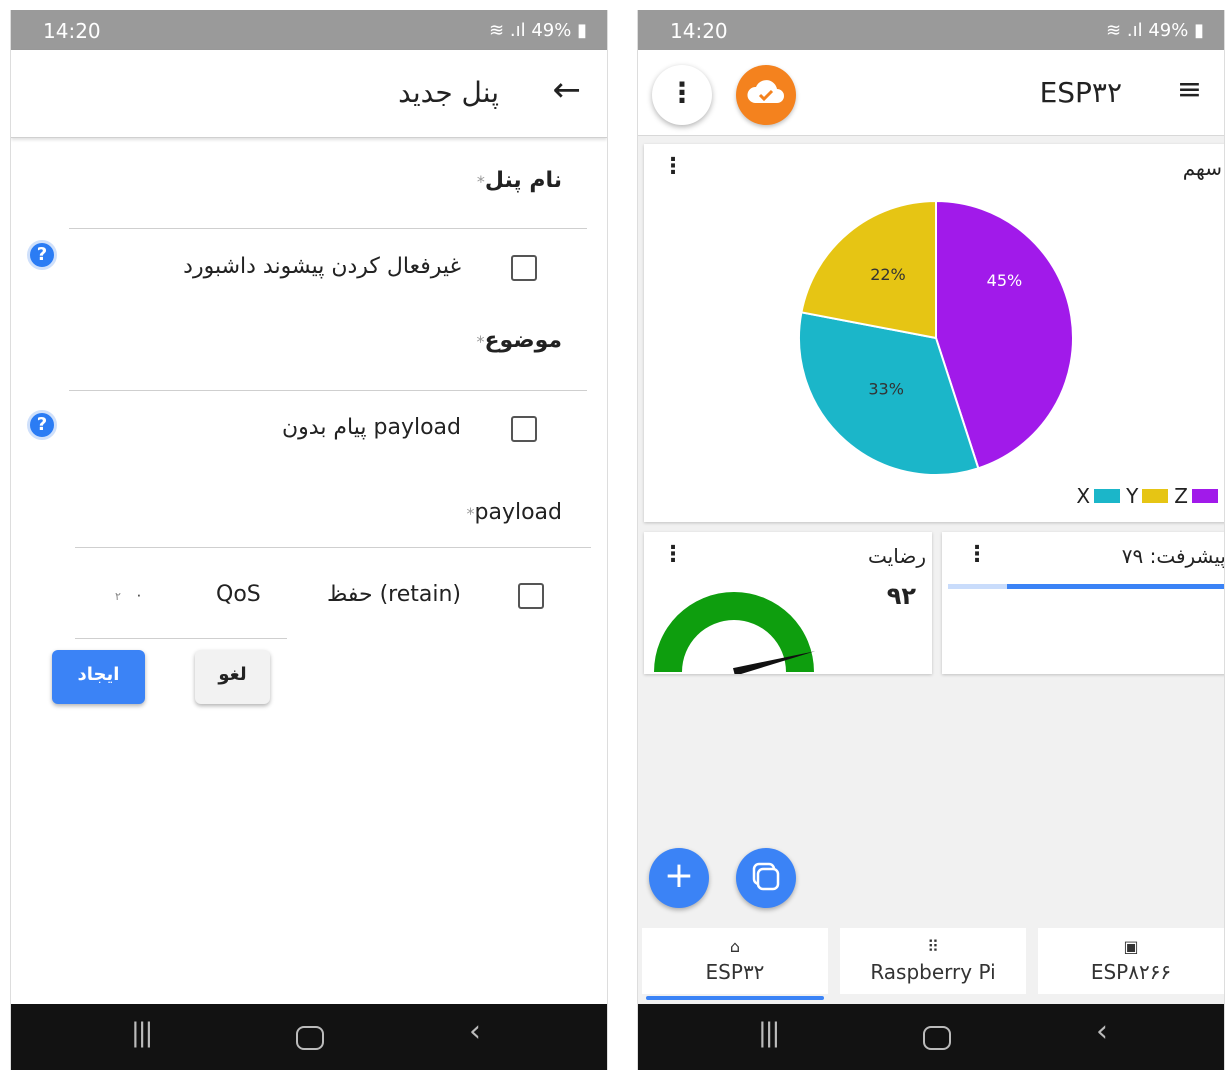 The image size is (1225, 1070). I want to click on card-menu-icon: ⋮, so click(977, 554).